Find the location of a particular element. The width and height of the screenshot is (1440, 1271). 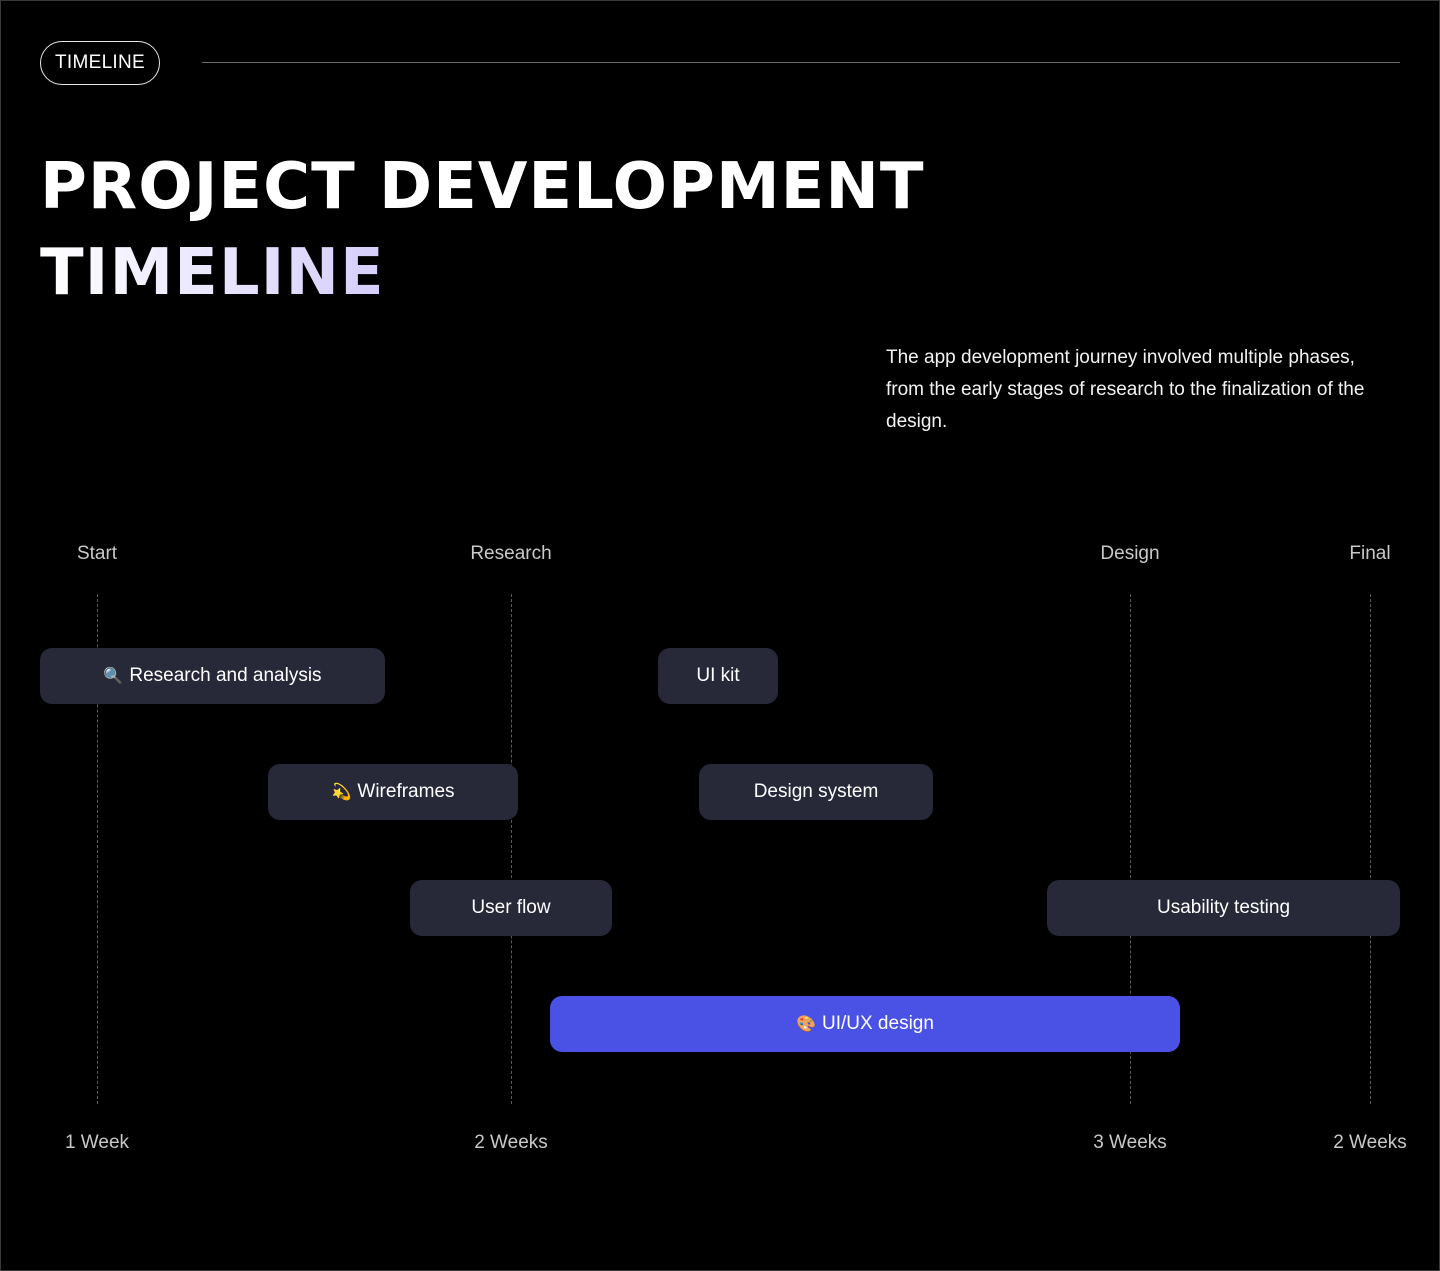

task-bar-user-flow: User flow is located at coordinates (511, 908).